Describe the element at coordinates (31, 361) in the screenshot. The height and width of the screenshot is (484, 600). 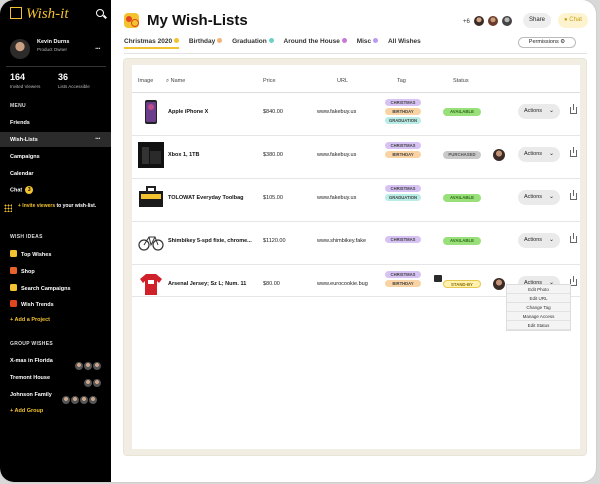
I see `group-item-xmas-in-florida: X-mas in Florida` at that location.